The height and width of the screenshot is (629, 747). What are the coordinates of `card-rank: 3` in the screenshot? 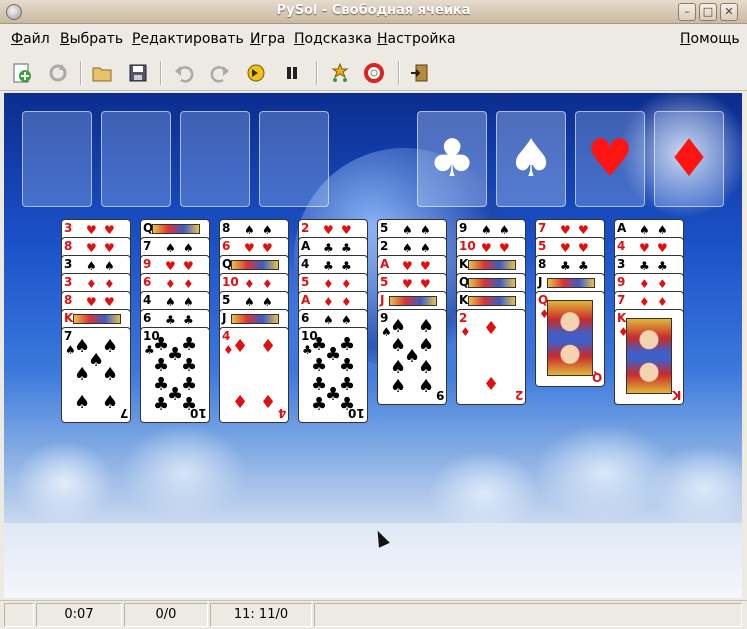 It's located at (68, 282).